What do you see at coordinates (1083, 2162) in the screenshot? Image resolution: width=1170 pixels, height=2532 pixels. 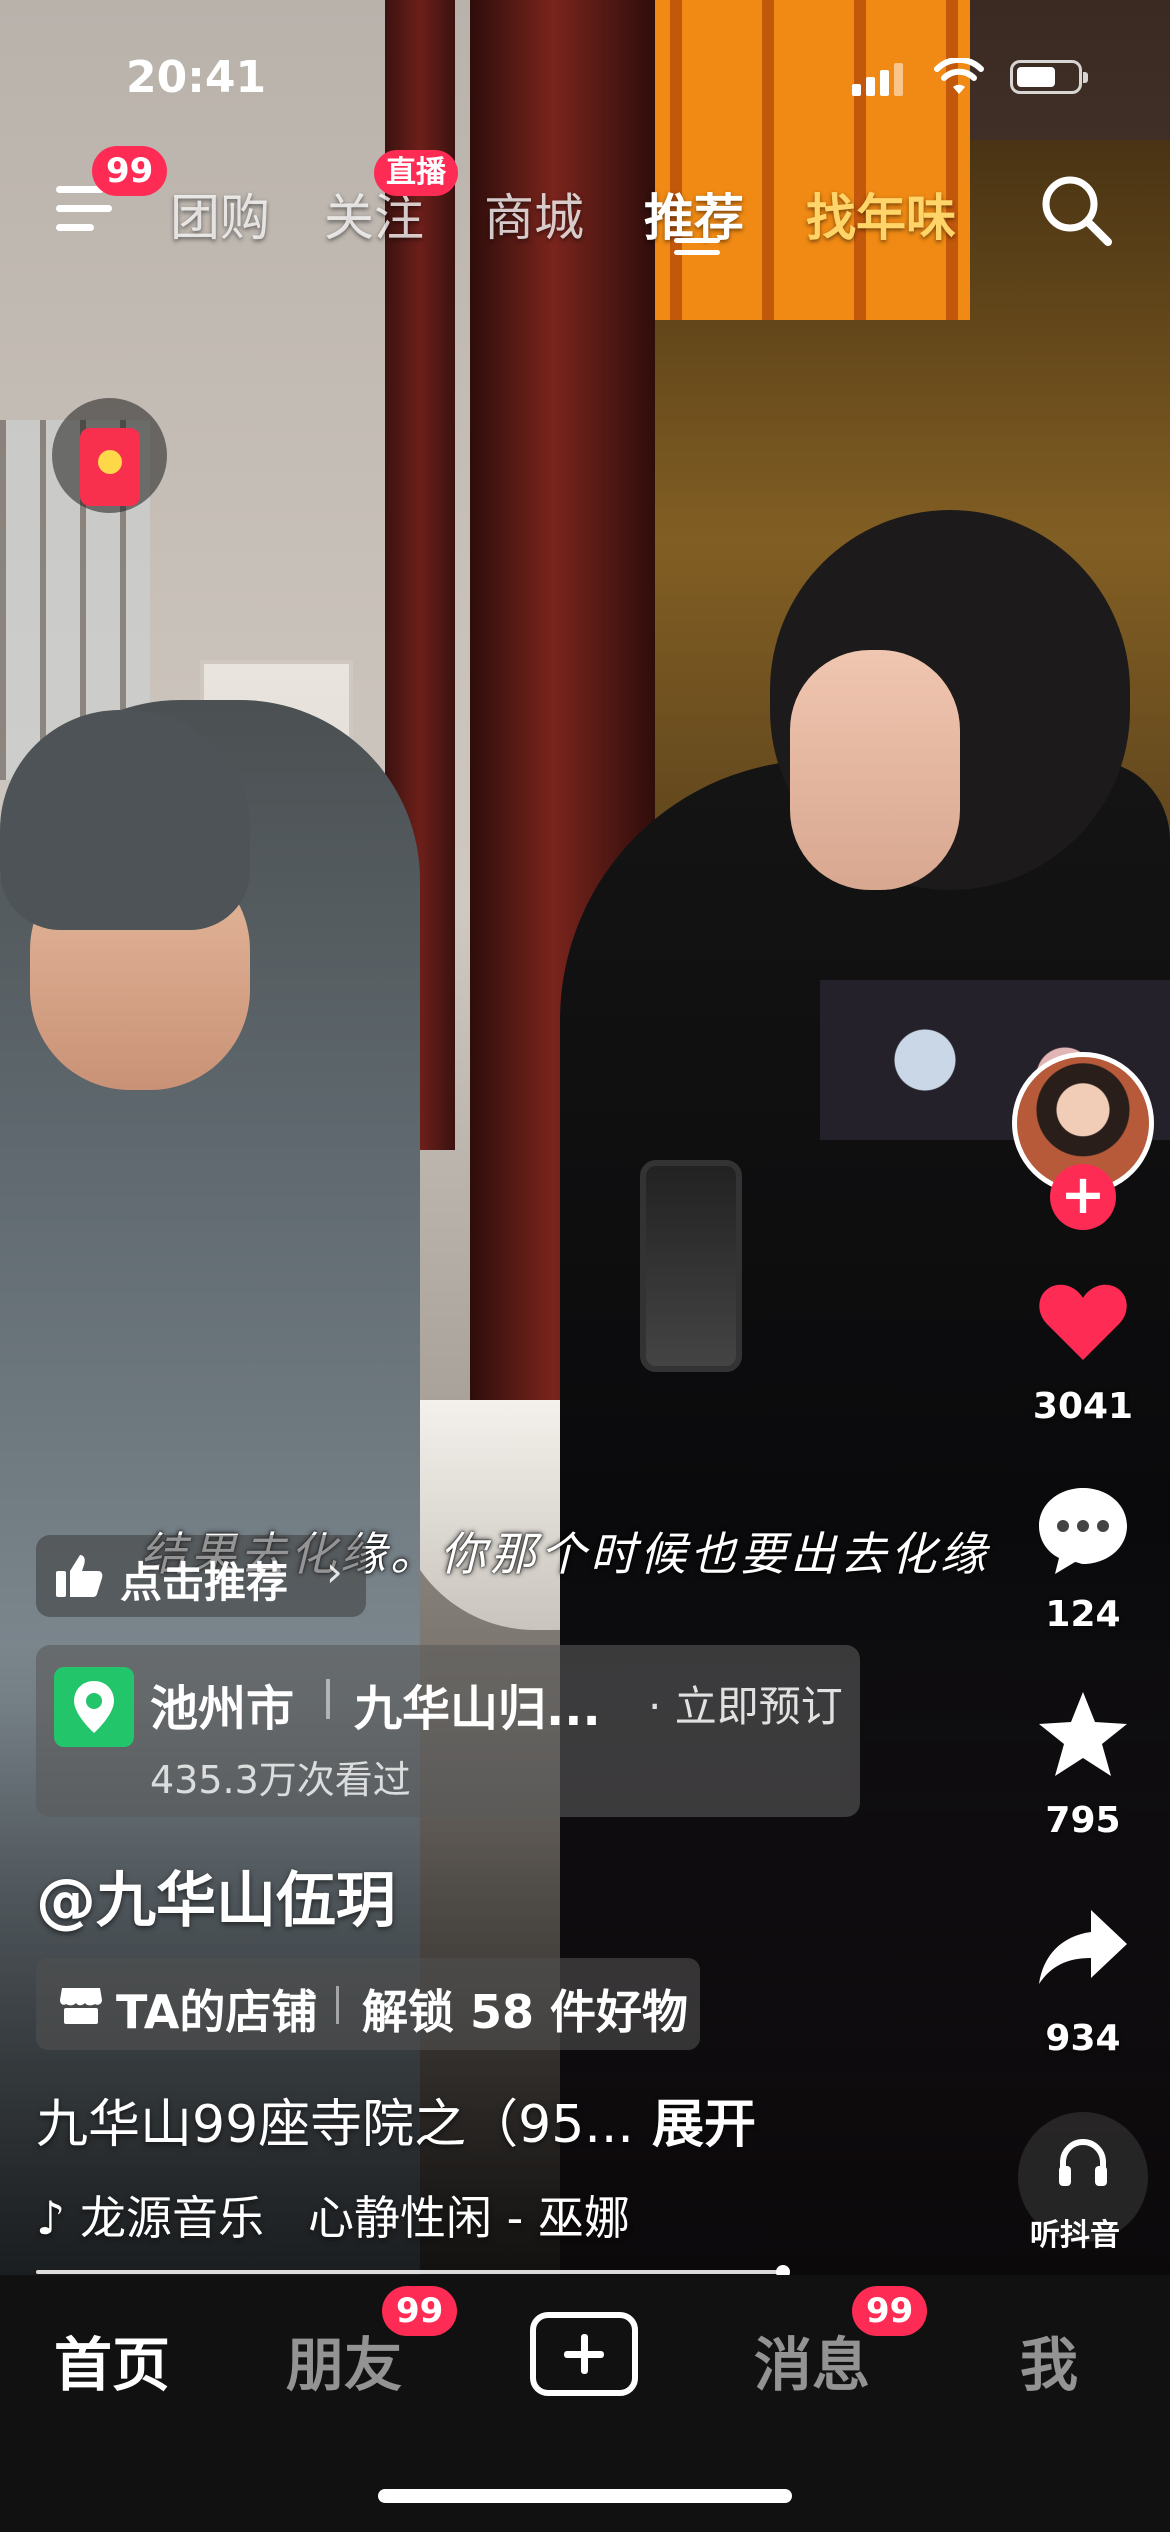 I see `headphones-icon` at bounding box center [1083, 2162].